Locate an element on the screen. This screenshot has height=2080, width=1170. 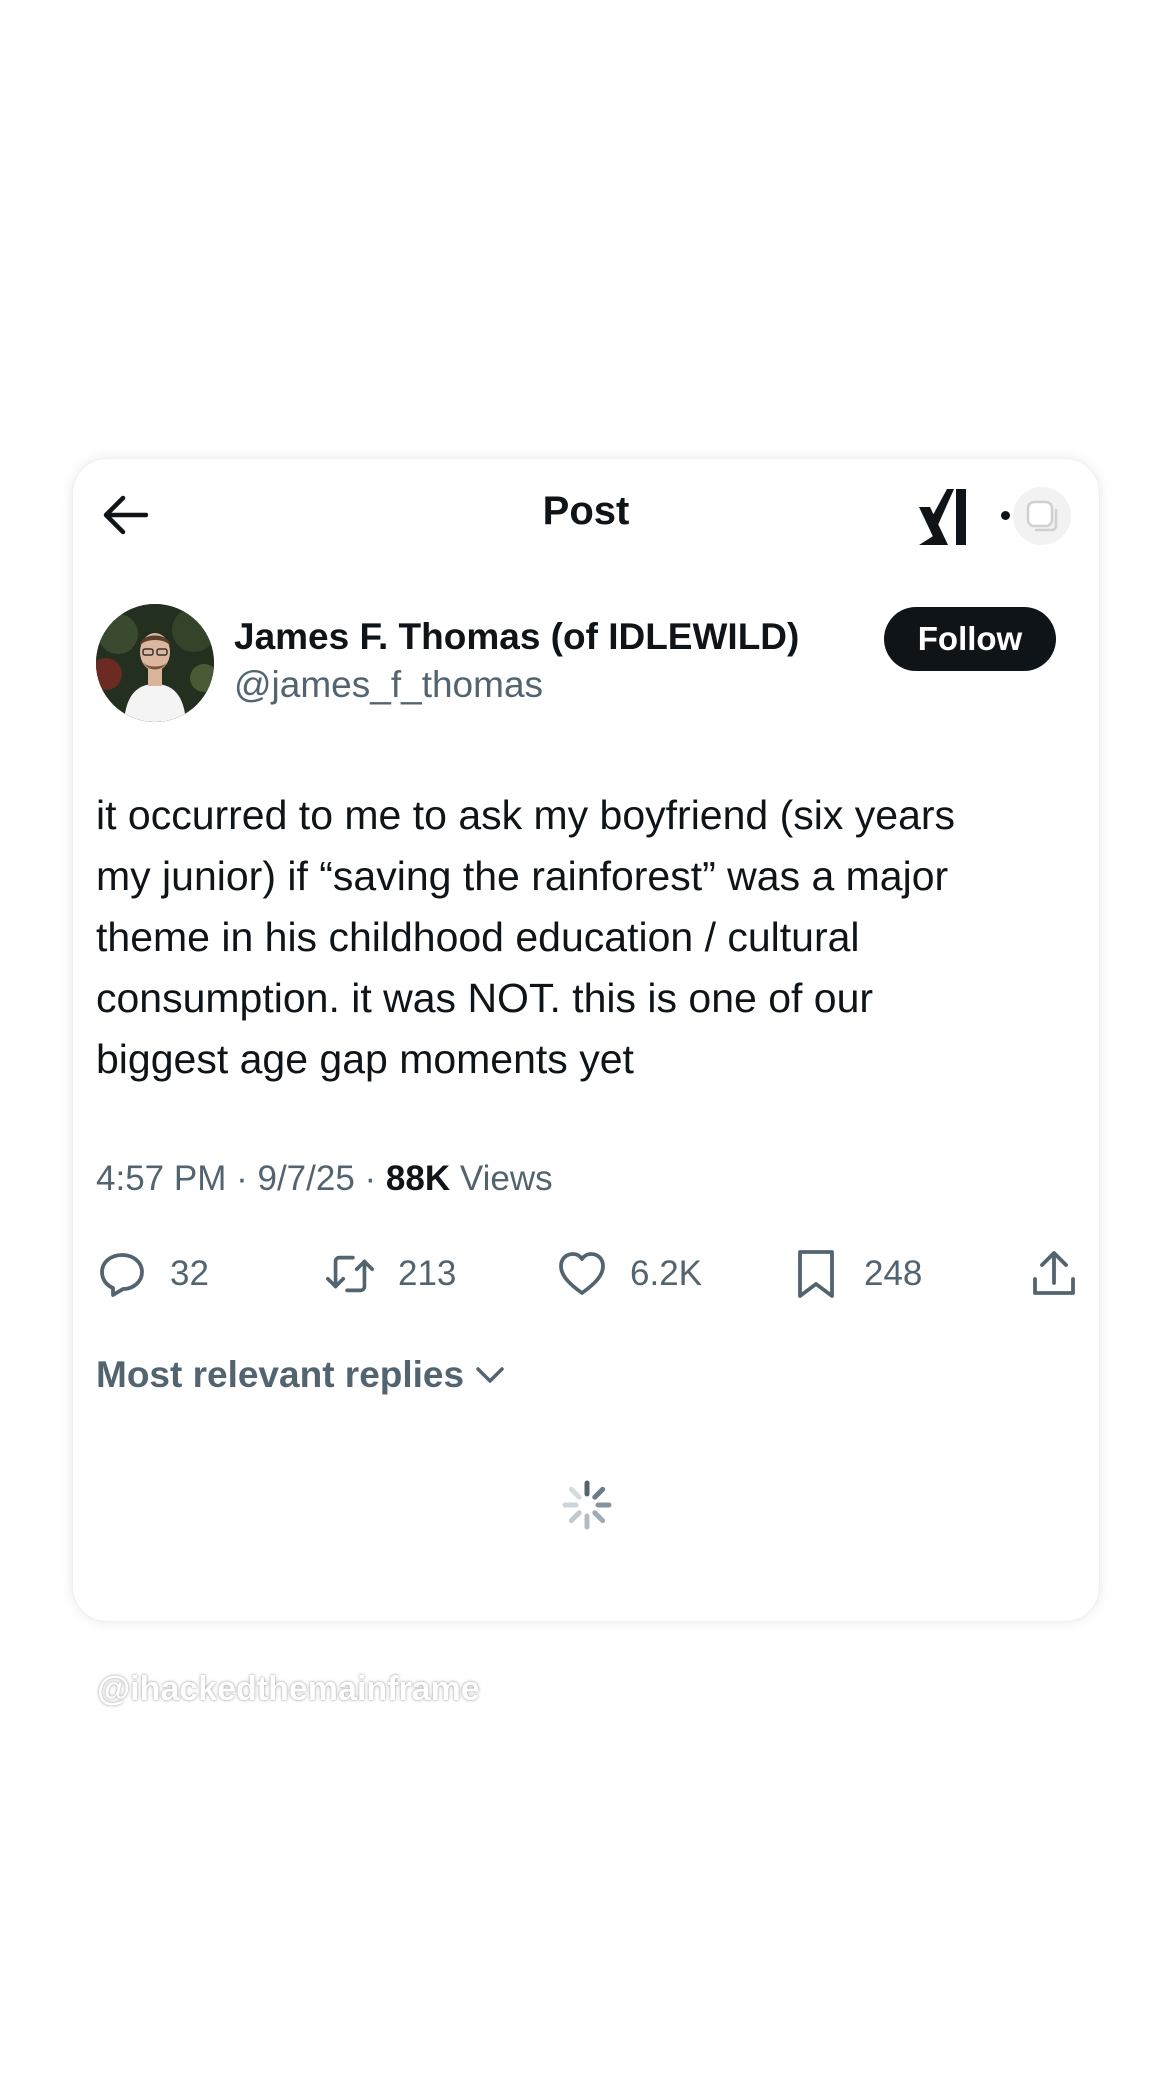
separator-dot is located at coordinates (1005, 515).